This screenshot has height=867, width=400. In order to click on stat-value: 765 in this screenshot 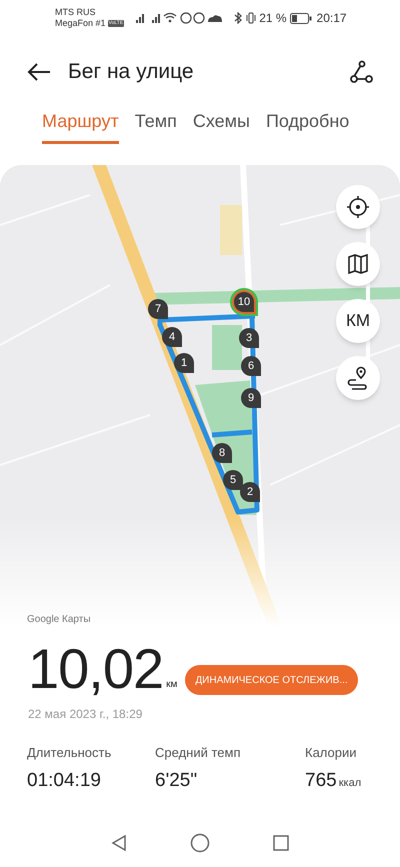, I will do `click(321, 780)`.